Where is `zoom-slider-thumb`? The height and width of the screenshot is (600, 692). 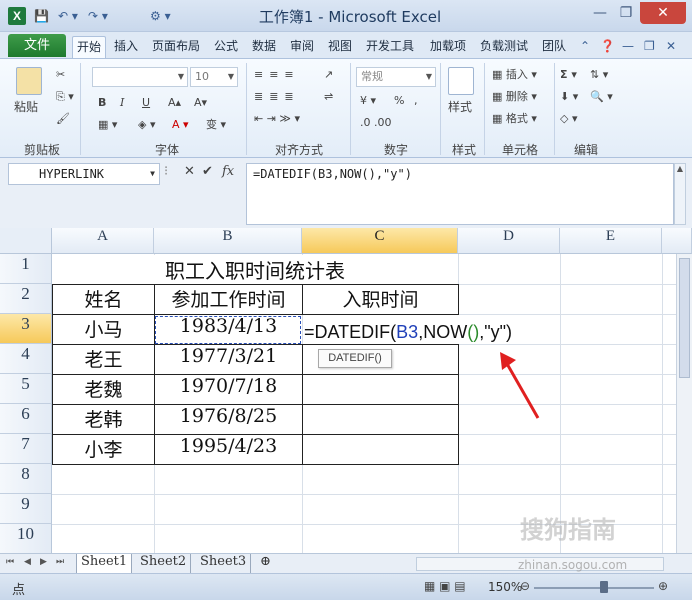 zoom-slider-thumb is located at coordinates (604, 587).